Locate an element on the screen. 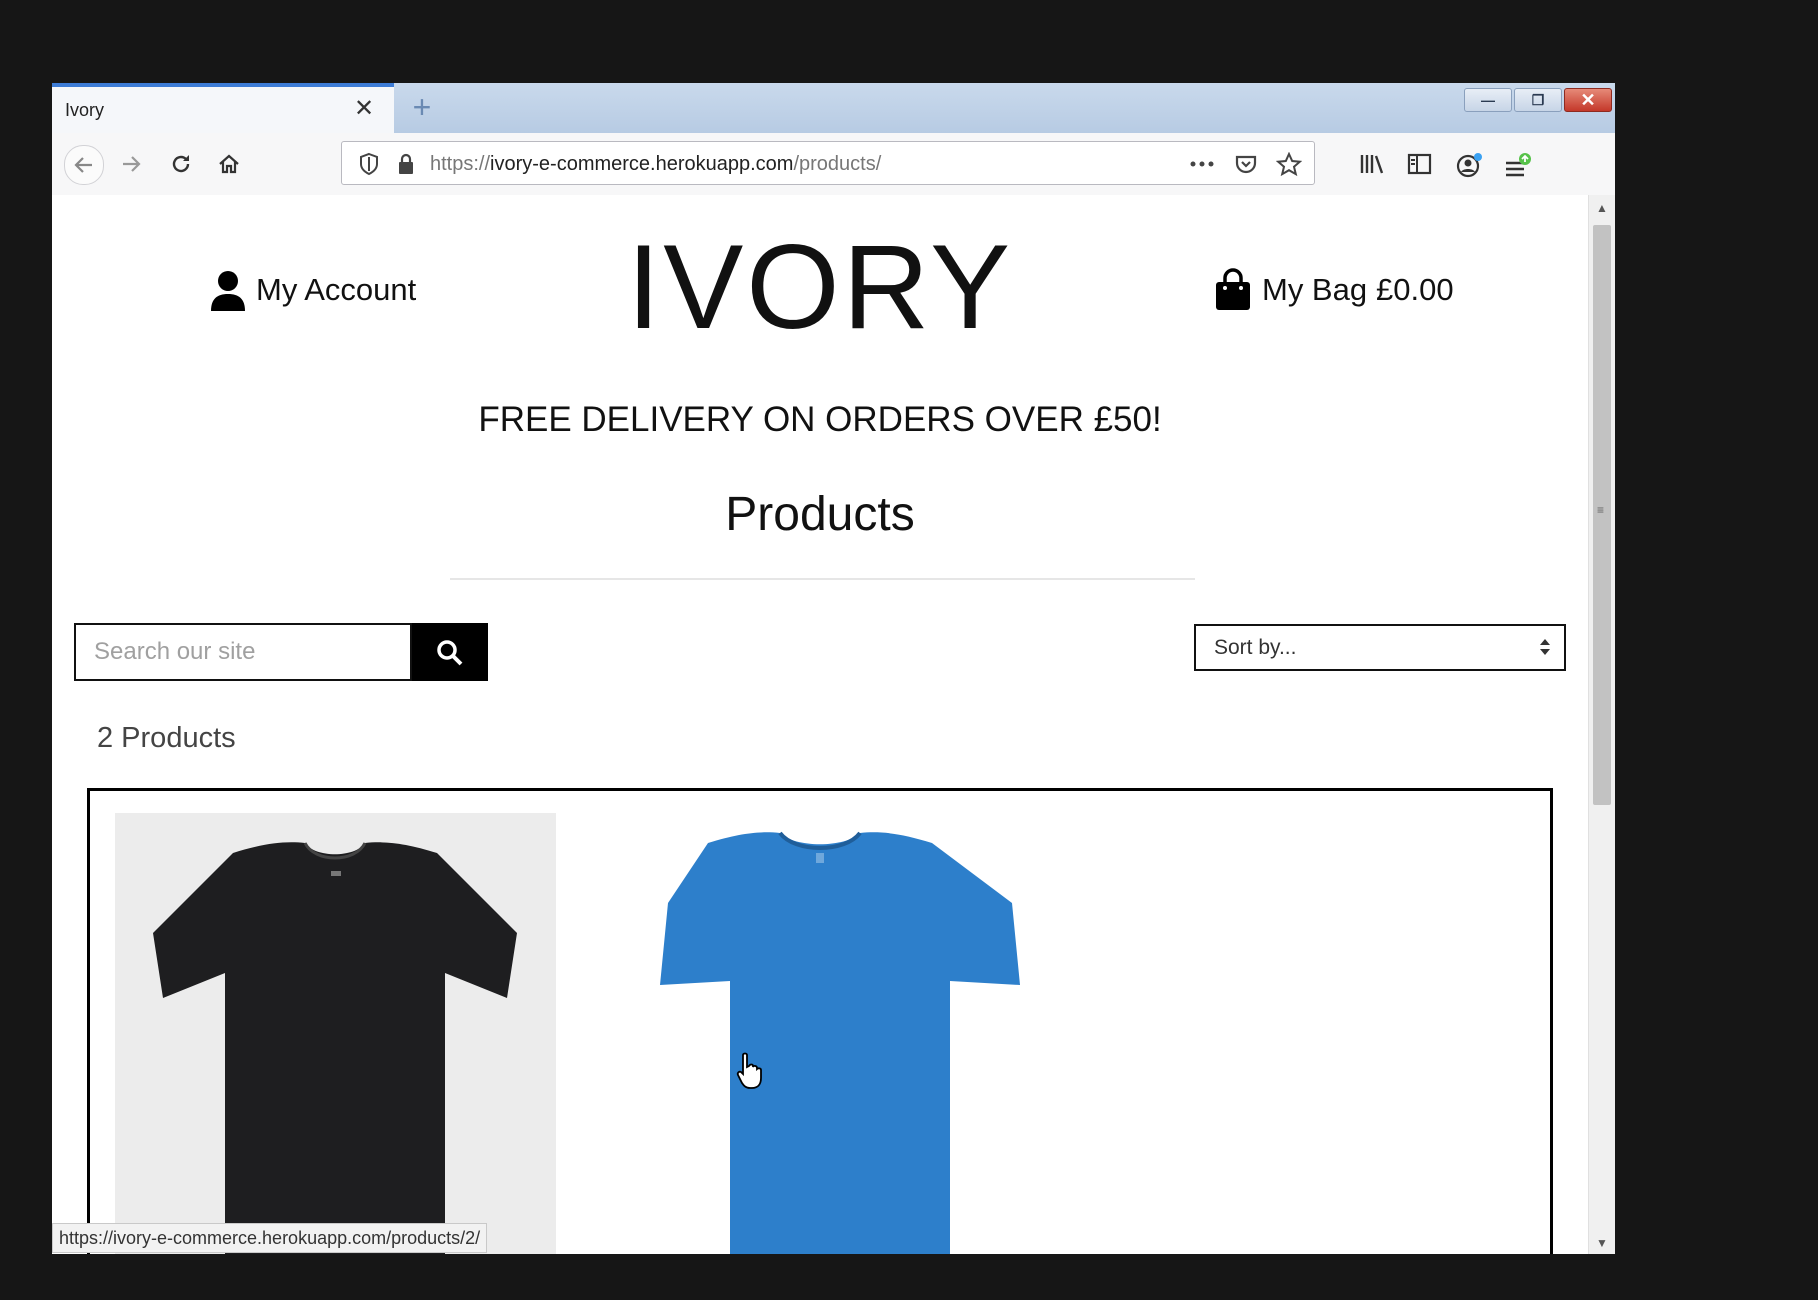 The height and width of the screenshot is (1300, 1818). close-icon: ✕ is located at coordinates (1588, 100).